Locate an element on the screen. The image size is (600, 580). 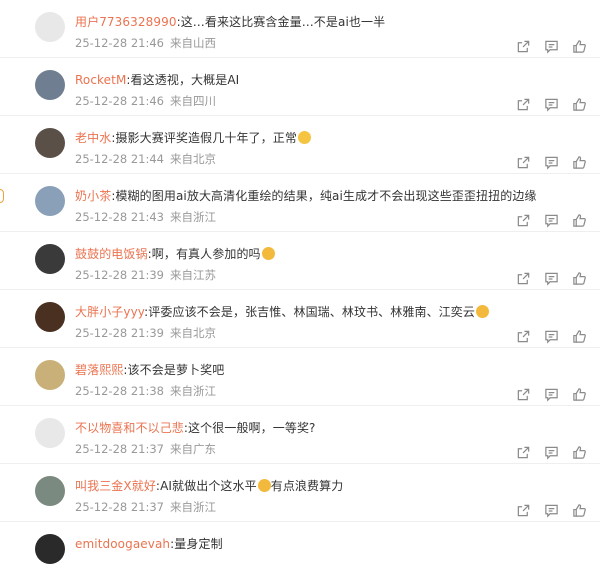
username-link: 老中水 is located at coordinates (93, 138).